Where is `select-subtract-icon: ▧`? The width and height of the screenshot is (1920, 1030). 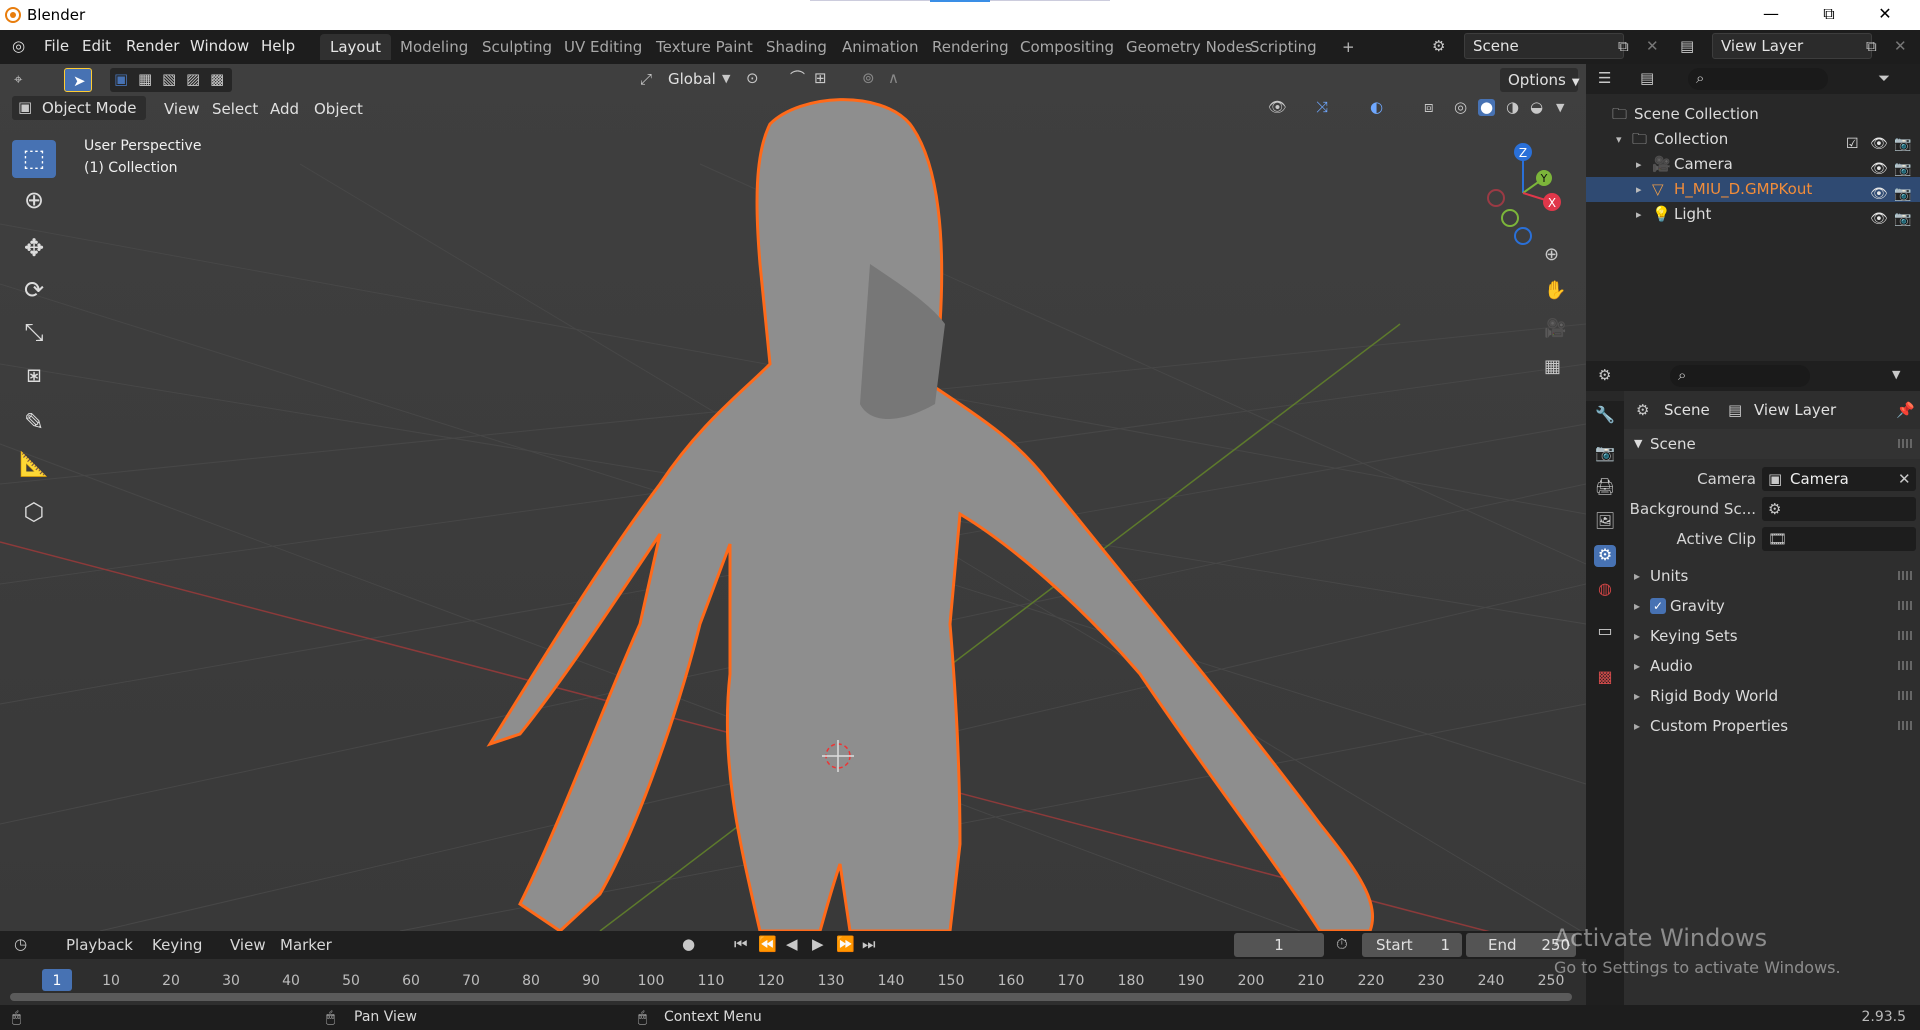 select-subtract-icon: ▧ is located at coordinates (169, 79).